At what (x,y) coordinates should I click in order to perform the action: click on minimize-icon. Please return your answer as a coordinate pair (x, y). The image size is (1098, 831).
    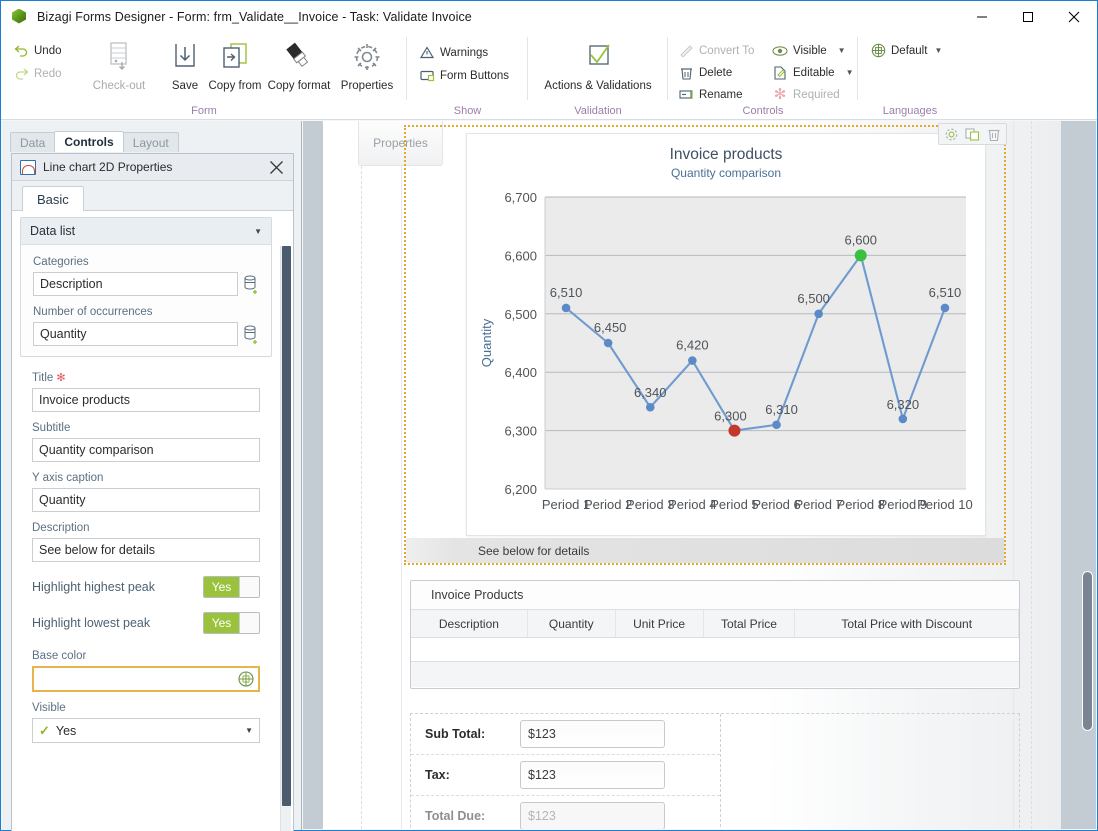
    Looking at the image, I should click on (982, 16).